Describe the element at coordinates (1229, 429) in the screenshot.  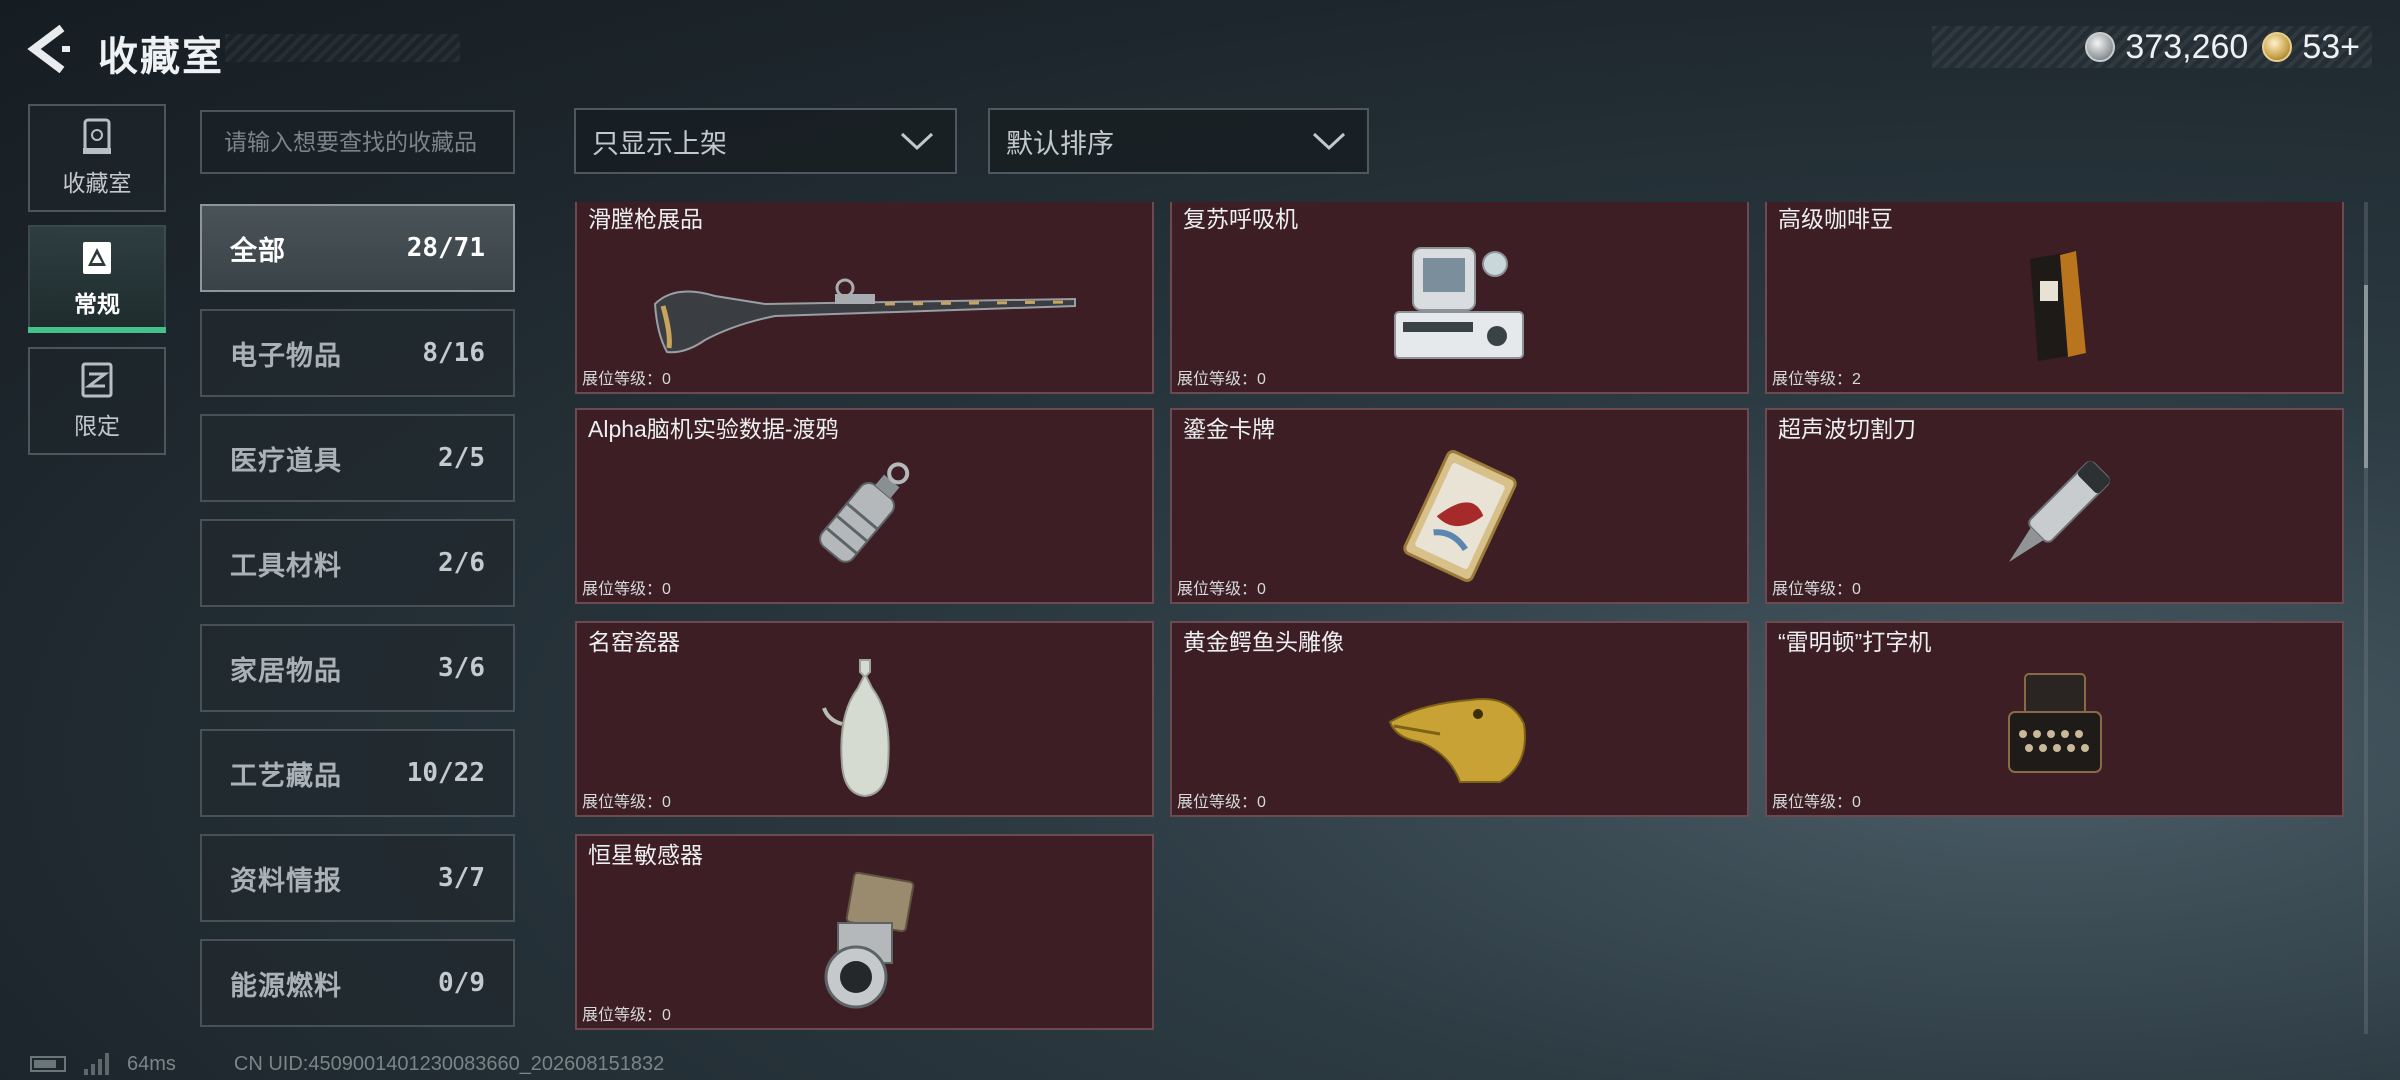
I see `item-name: 鎏金卡牌` at that location.